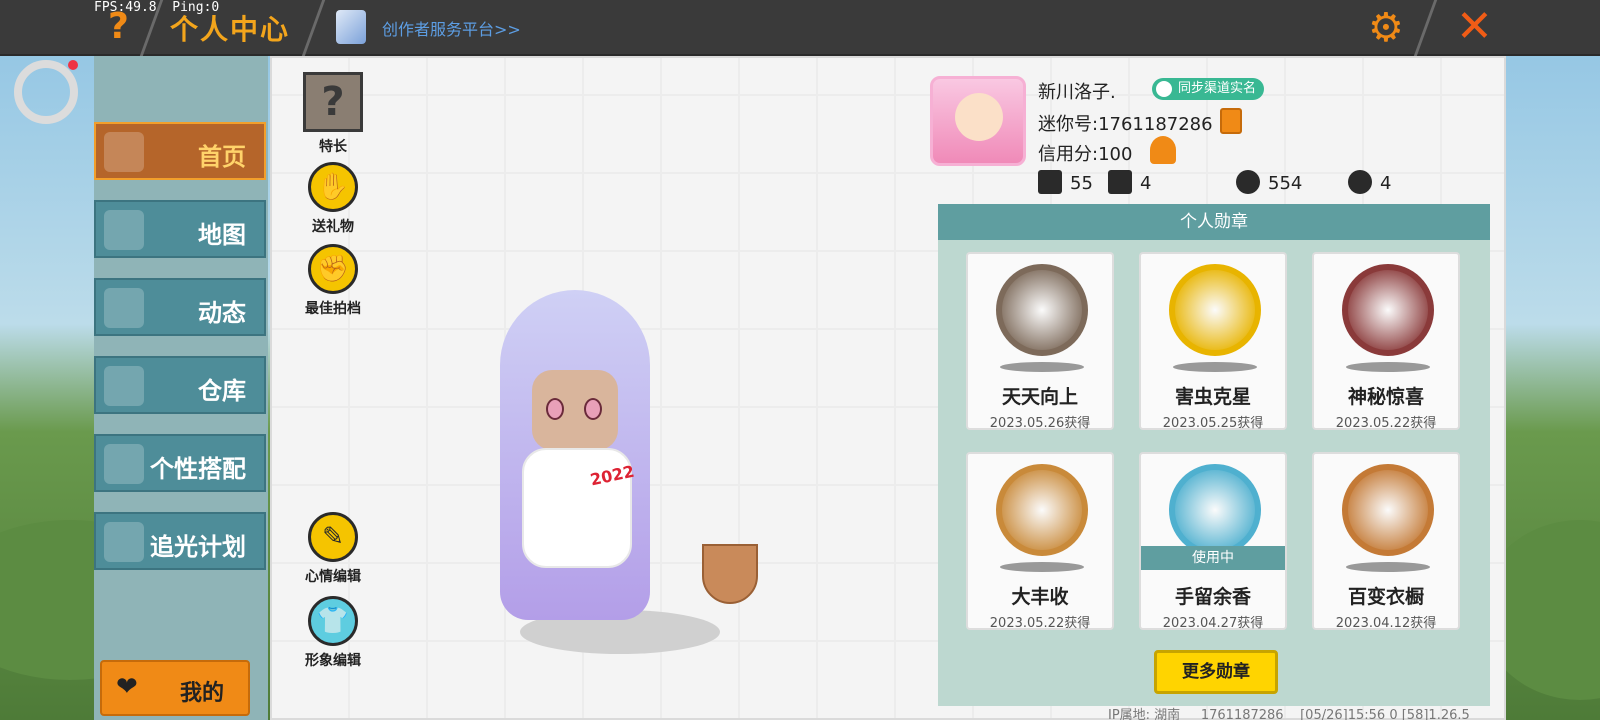 This screenshot has height=720, width=1600. Describe the element at coordinates (1386, 341) in the screenshot. I see `medal-card: 神秘惊喜 2023.05.22获得` at that location.